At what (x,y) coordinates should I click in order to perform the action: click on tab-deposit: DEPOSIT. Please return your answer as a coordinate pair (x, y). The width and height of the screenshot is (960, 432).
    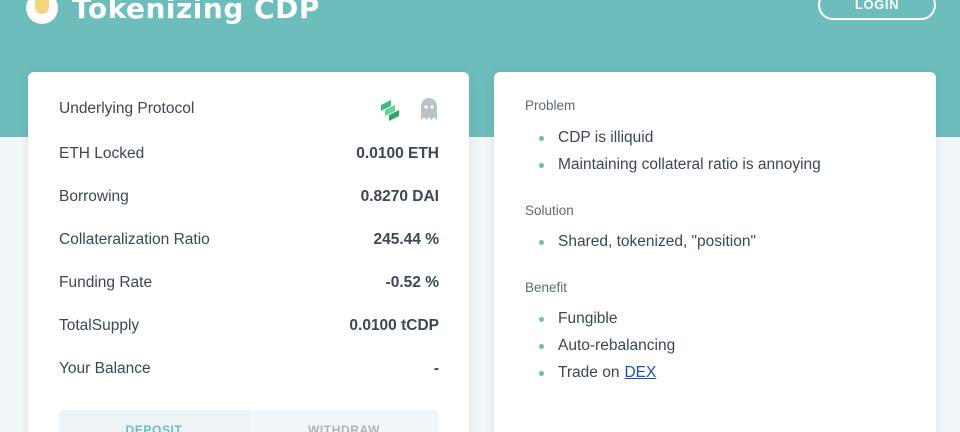
    Looking at the image, I should click on (154, 421).